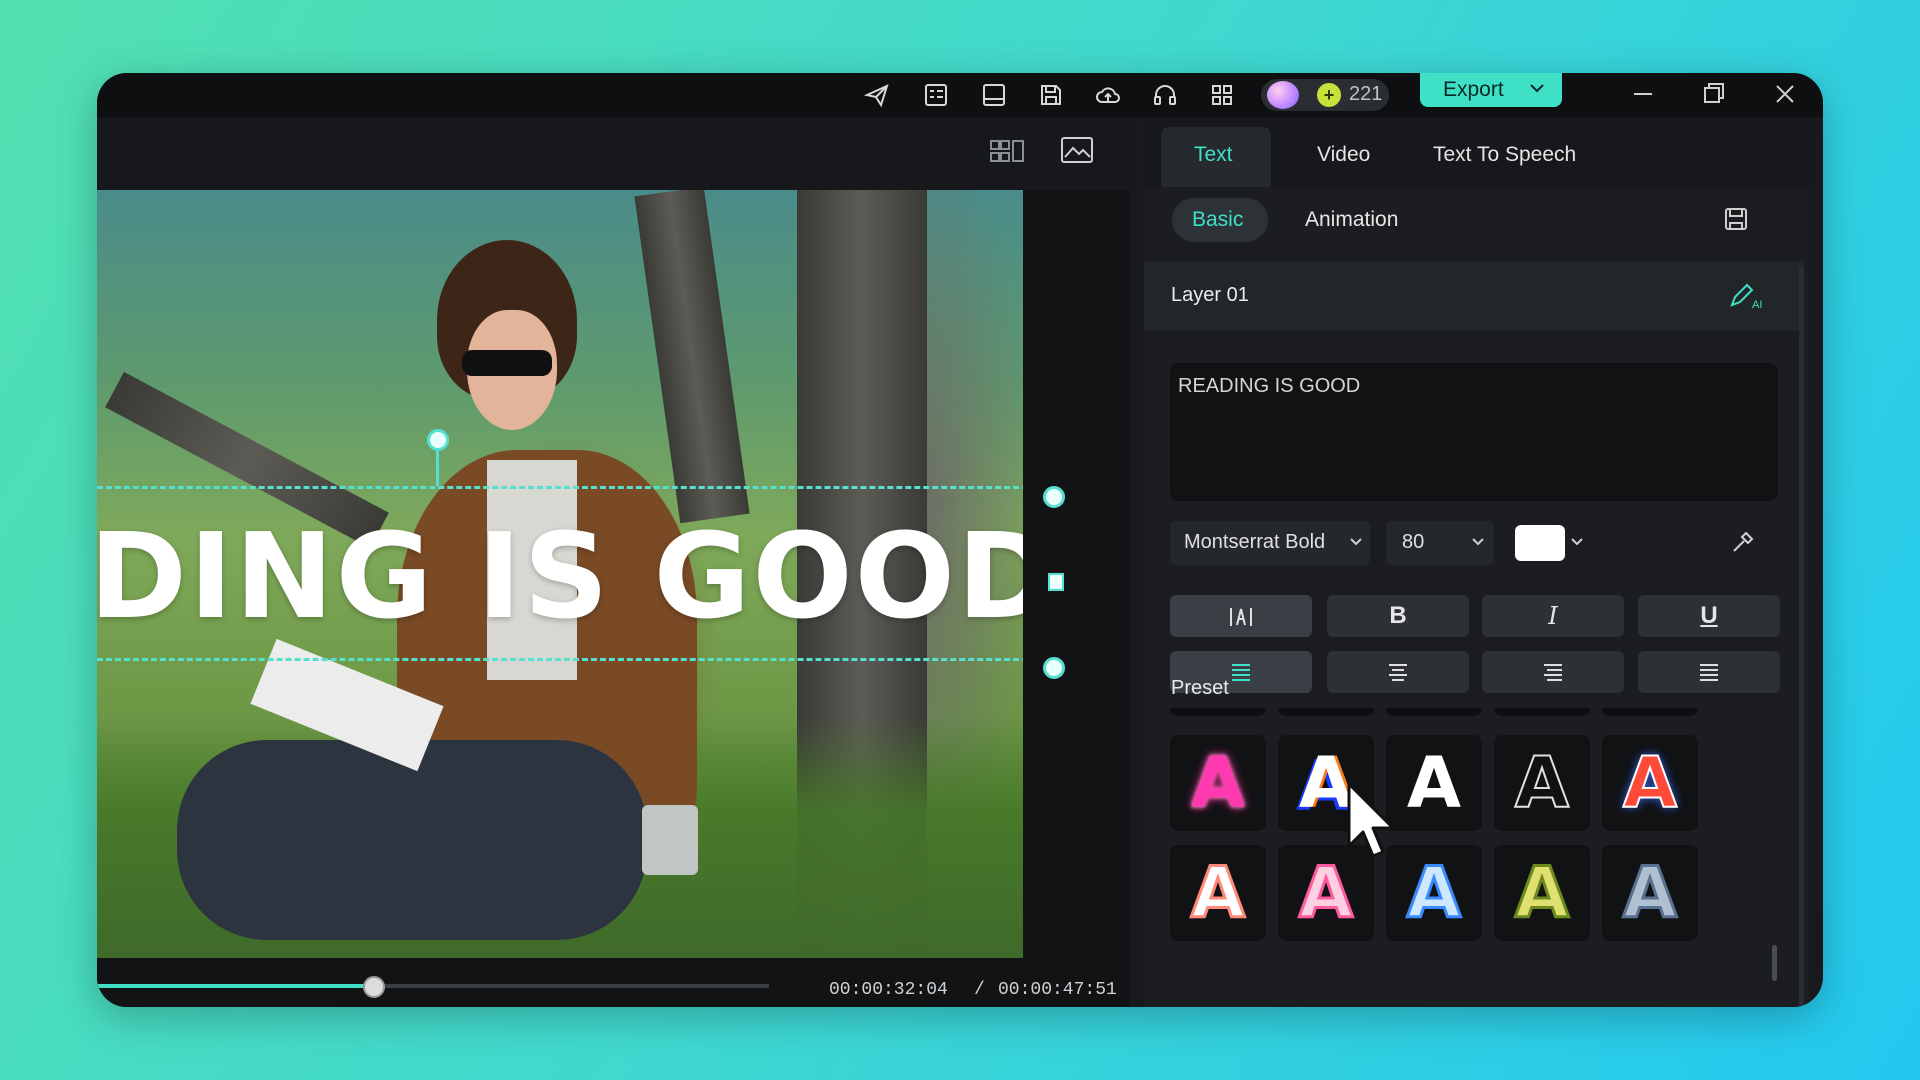 This screenshot has width=1920, height=1080. What do you see at coordinates (1329, 95) in the screenshot?
I see `credits-coin-icon: +` at bounding box center [1329, 95].